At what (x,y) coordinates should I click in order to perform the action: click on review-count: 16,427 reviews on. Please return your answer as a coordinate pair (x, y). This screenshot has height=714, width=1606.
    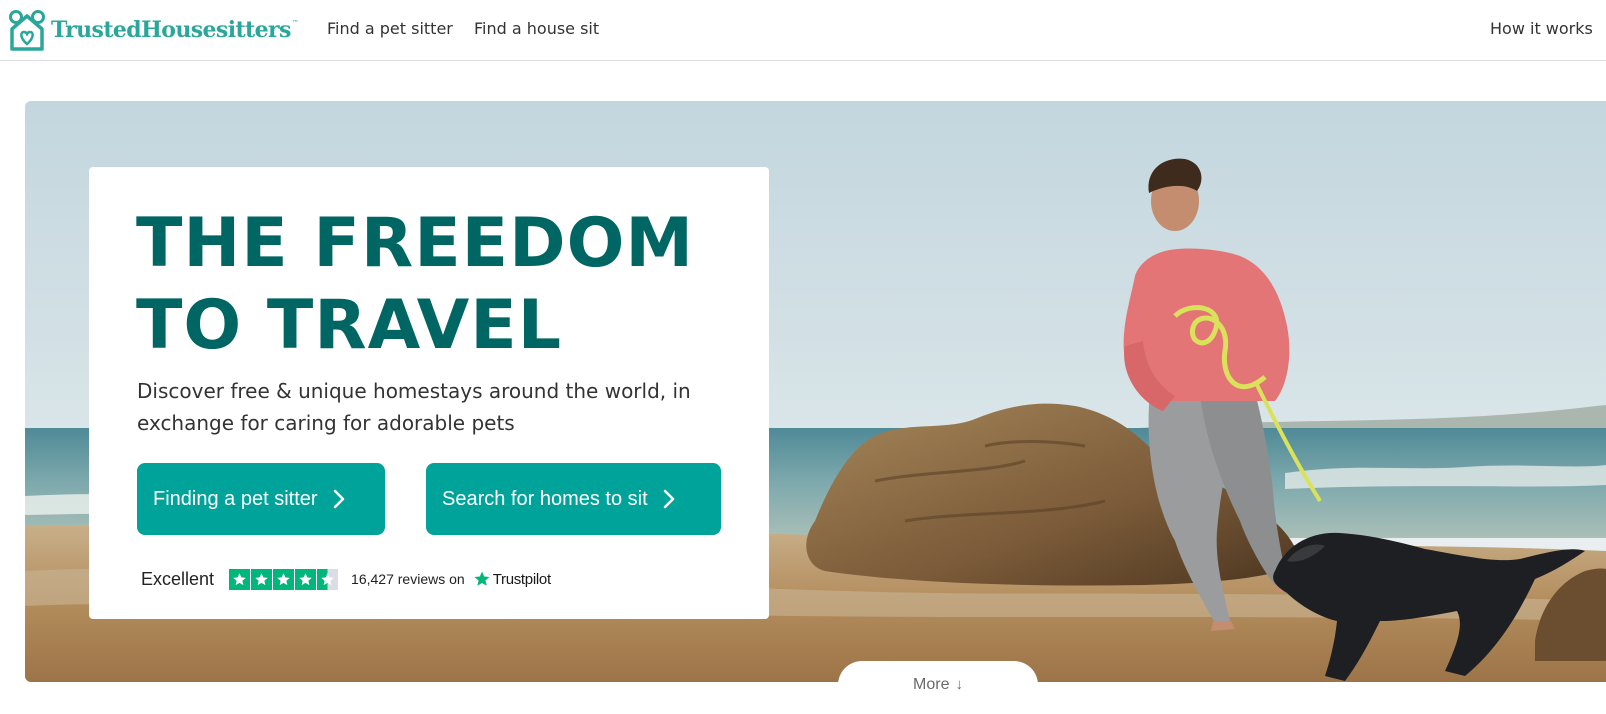
    Looking at the image, I should click on (408, 579).